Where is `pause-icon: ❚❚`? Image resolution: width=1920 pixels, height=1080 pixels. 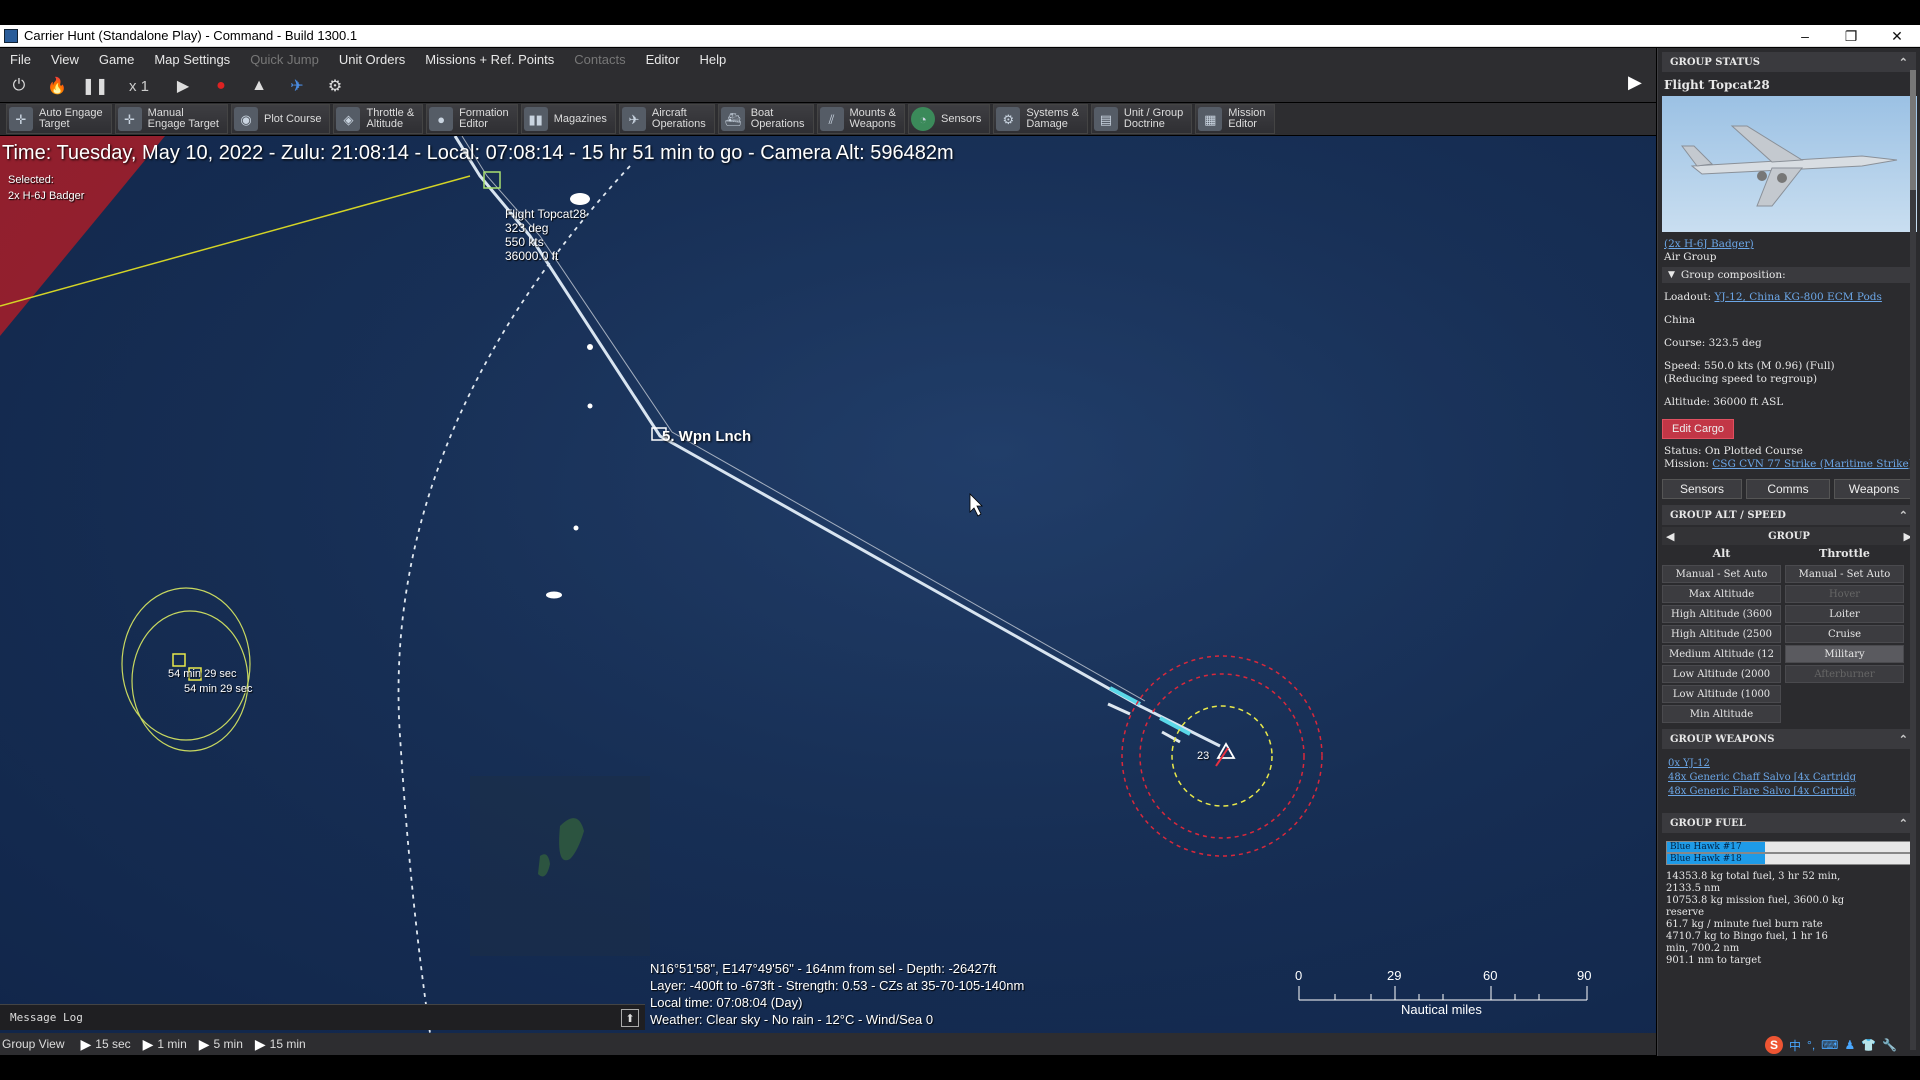 pause-icon: ❚❚ is located at coordinates (95, 86).